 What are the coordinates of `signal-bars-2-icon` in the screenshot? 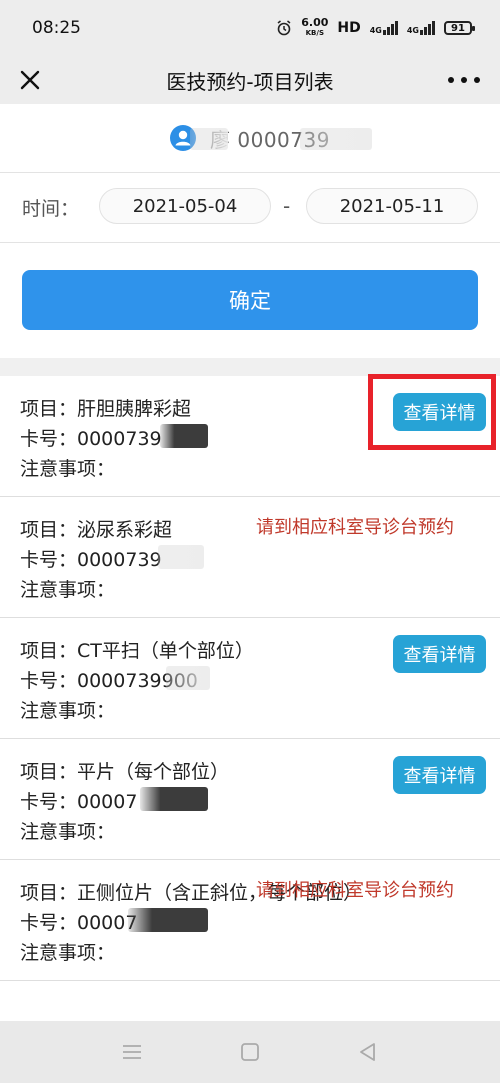 It's located at (427, 28).